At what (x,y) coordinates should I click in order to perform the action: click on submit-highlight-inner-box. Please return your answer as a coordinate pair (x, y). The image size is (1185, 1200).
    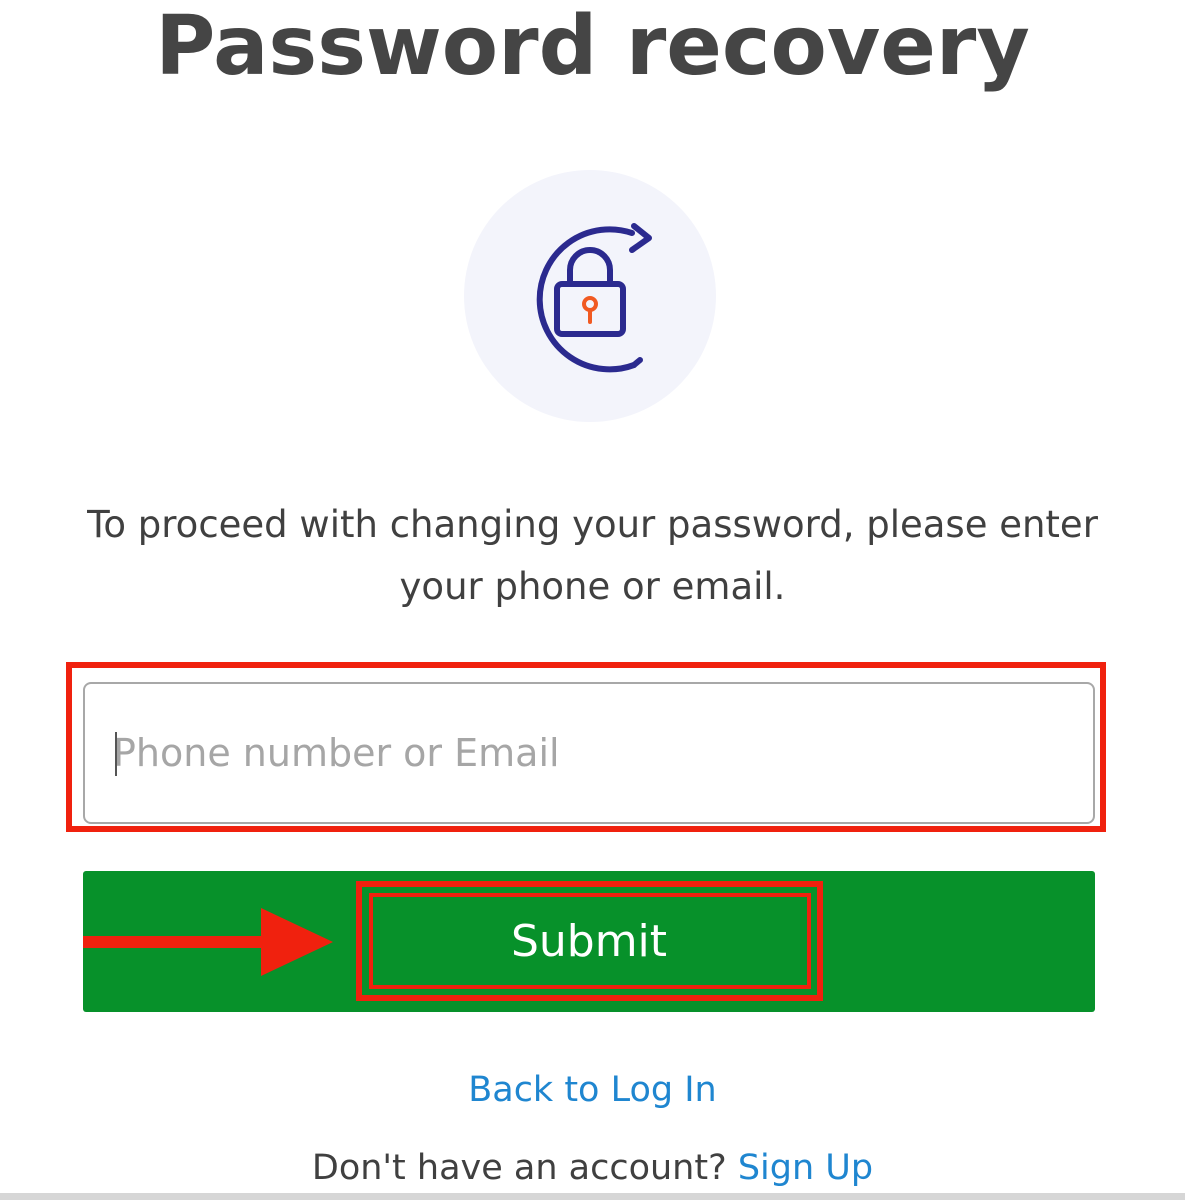
    Looking at the image, I should click on (590, 941).